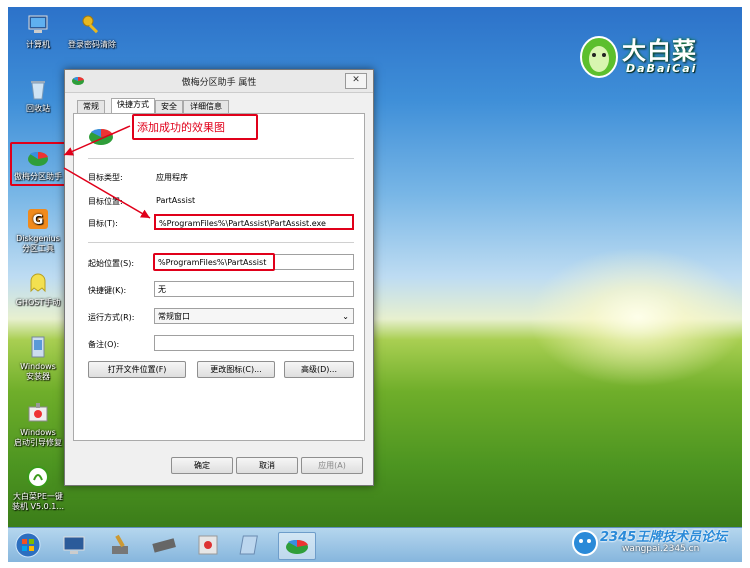 This screenshot has width=750, height=568. I want to click on desktop-icon-windows-installer: Windows 安装器, so click(38, 358).